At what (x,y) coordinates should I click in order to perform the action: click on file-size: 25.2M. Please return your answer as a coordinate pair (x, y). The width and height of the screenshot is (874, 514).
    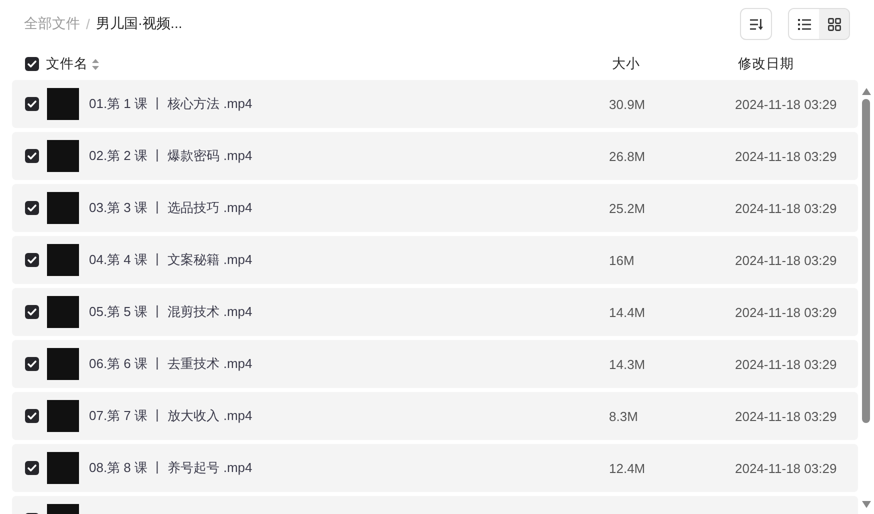
    Looking at the image, I should click on (627, 208).